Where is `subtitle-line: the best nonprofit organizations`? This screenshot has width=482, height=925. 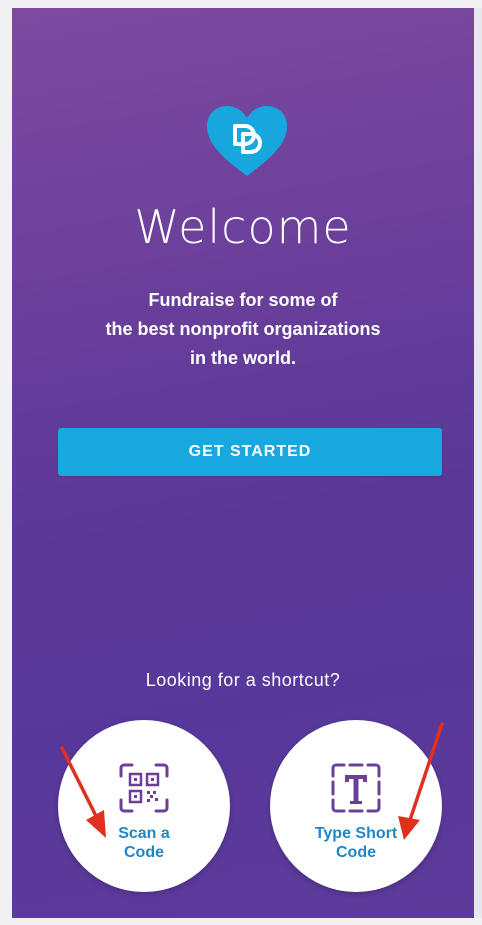
subtitle-line: the best nonprofit organizations is located at coordinates (243, 329).